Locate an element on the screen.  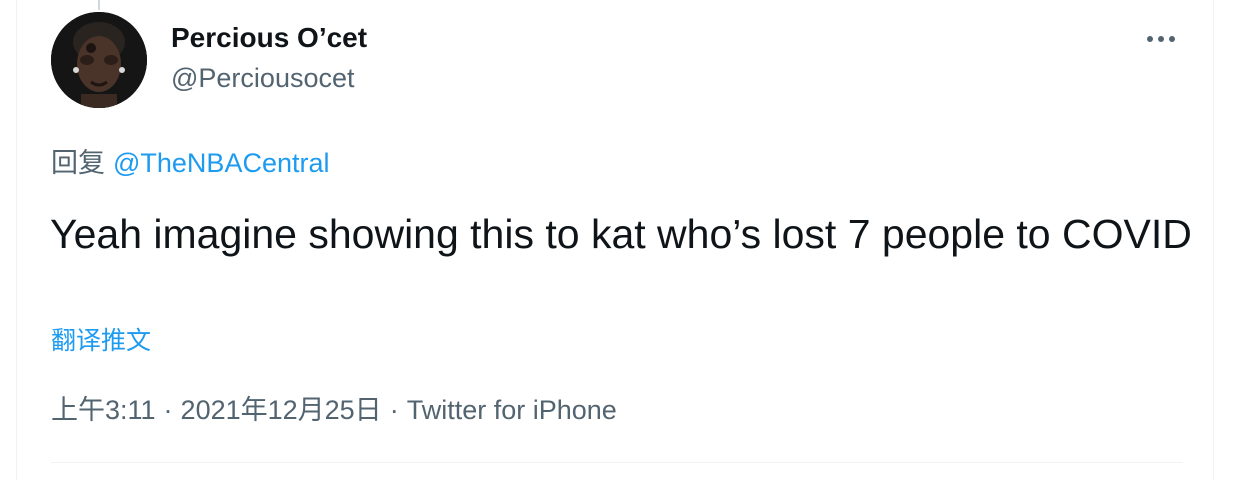
tweet-source: Twitter for iPhone is located at coordinates (512, 410).